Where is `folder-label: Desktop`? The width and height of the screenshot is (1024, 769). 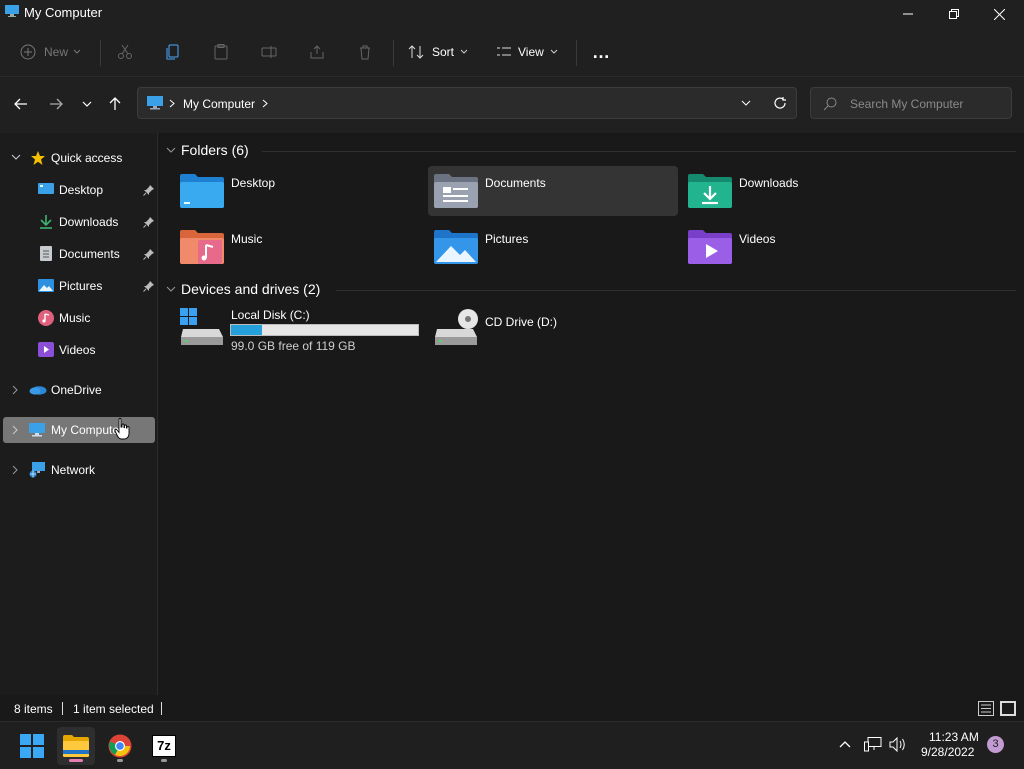
folder-label: Desktop is located at coordinates (253, 183).